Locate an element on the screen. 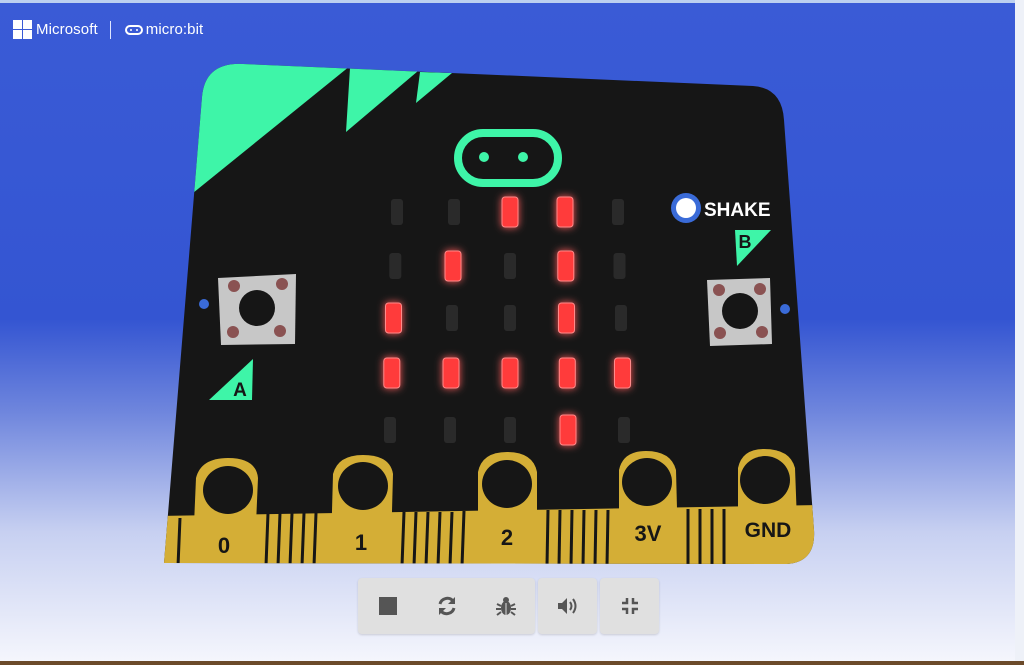 This screenshot has width=1024, height=665. pin-1-label: 1 is located at coordinates (361, 542).